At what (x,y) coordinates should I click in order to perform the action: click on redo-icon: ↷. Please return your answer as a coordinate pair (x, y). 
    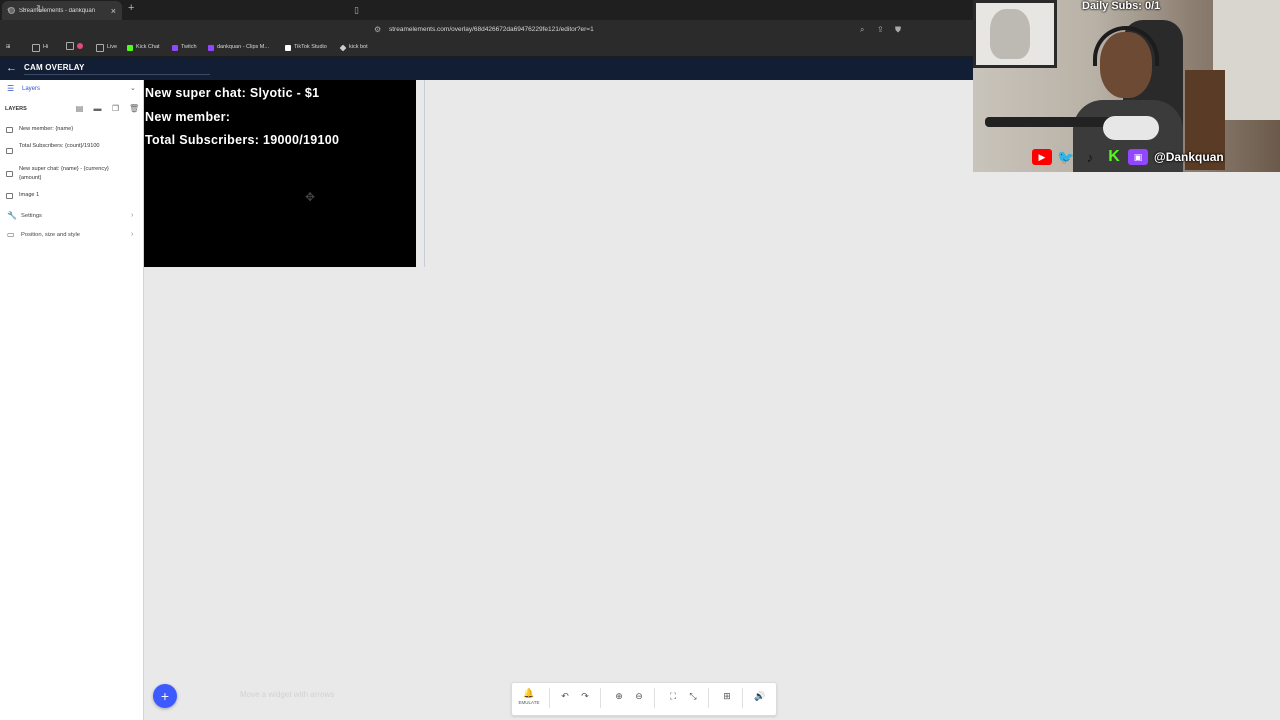
    Looking at the image, I should click on (585, 696).